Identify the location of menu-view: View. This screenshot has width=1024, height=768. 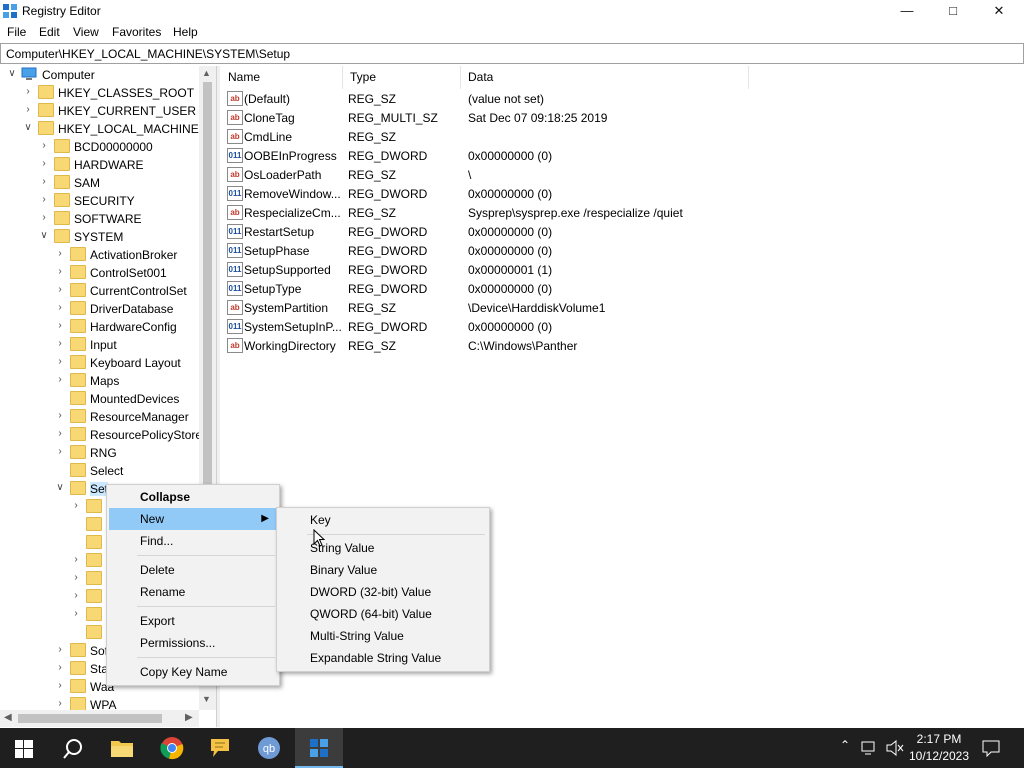
(86, 32).